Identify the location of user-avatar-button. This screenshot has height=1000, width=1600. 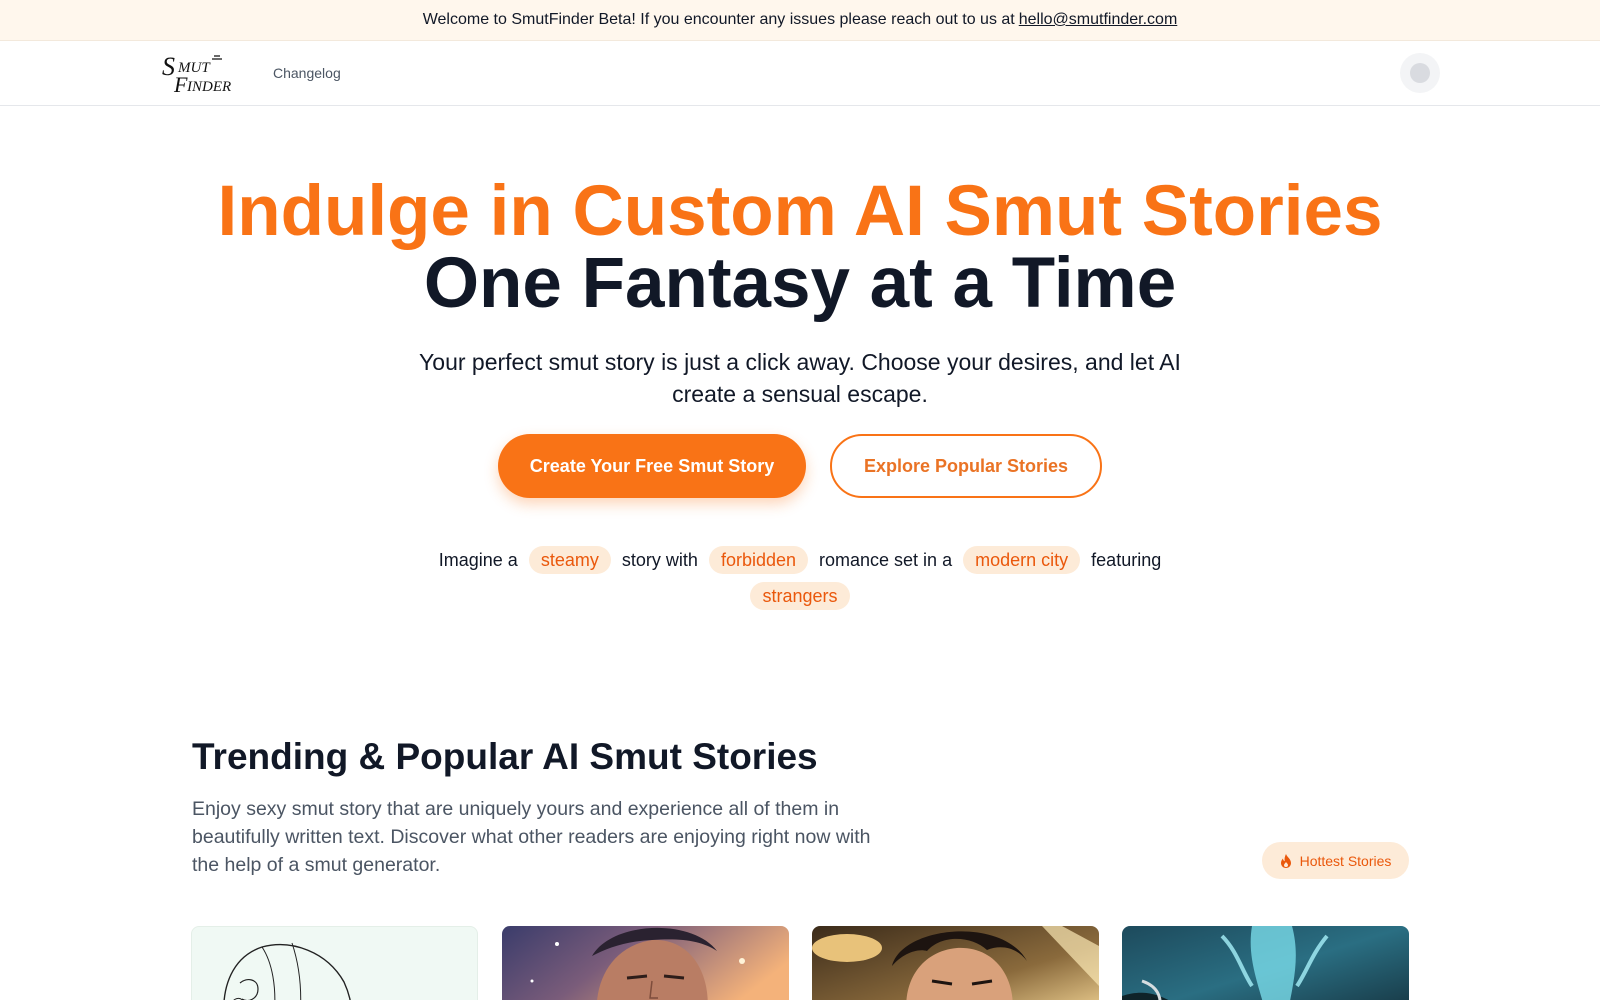
(1420, 73).